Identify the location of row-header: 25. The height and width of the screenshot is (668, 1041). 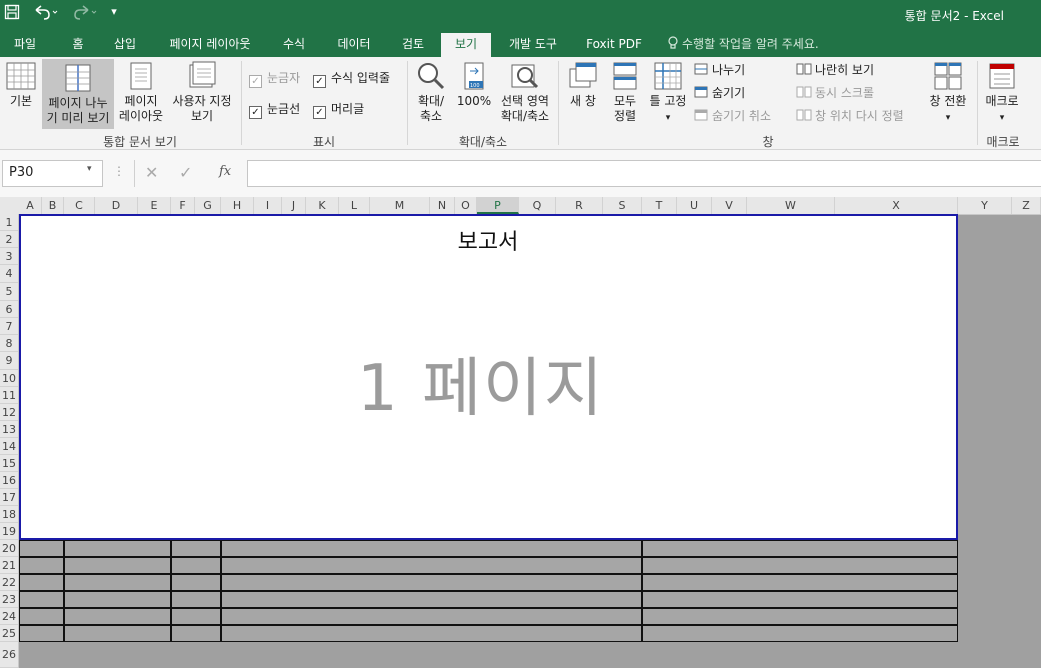
(9, 633).